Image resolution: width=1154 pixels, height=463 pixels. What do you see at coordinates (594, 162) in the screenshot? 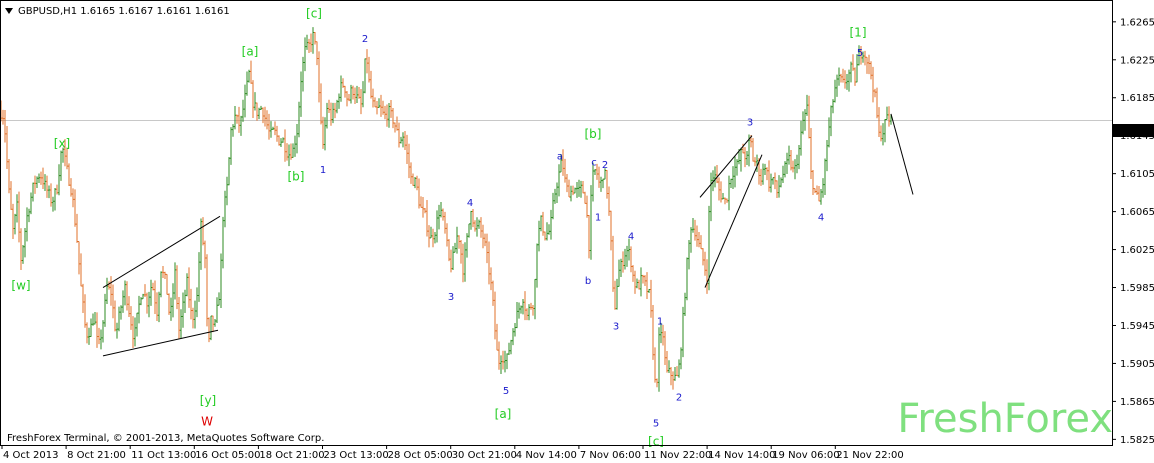
I see `wave-label: c` at bounding box center [594, 162].